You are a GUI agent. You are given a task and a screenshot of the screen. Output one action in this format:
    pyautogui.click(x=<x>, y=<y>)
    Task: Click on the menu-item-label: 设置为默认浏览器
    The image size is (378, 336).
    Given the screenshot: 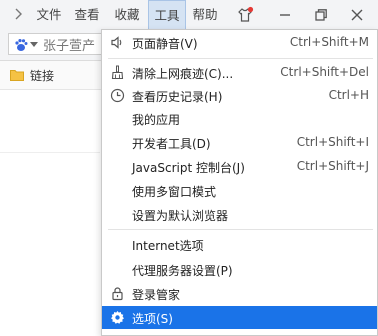 What is the action you would take?
    pyautogui.click(x=180, y=216)
    